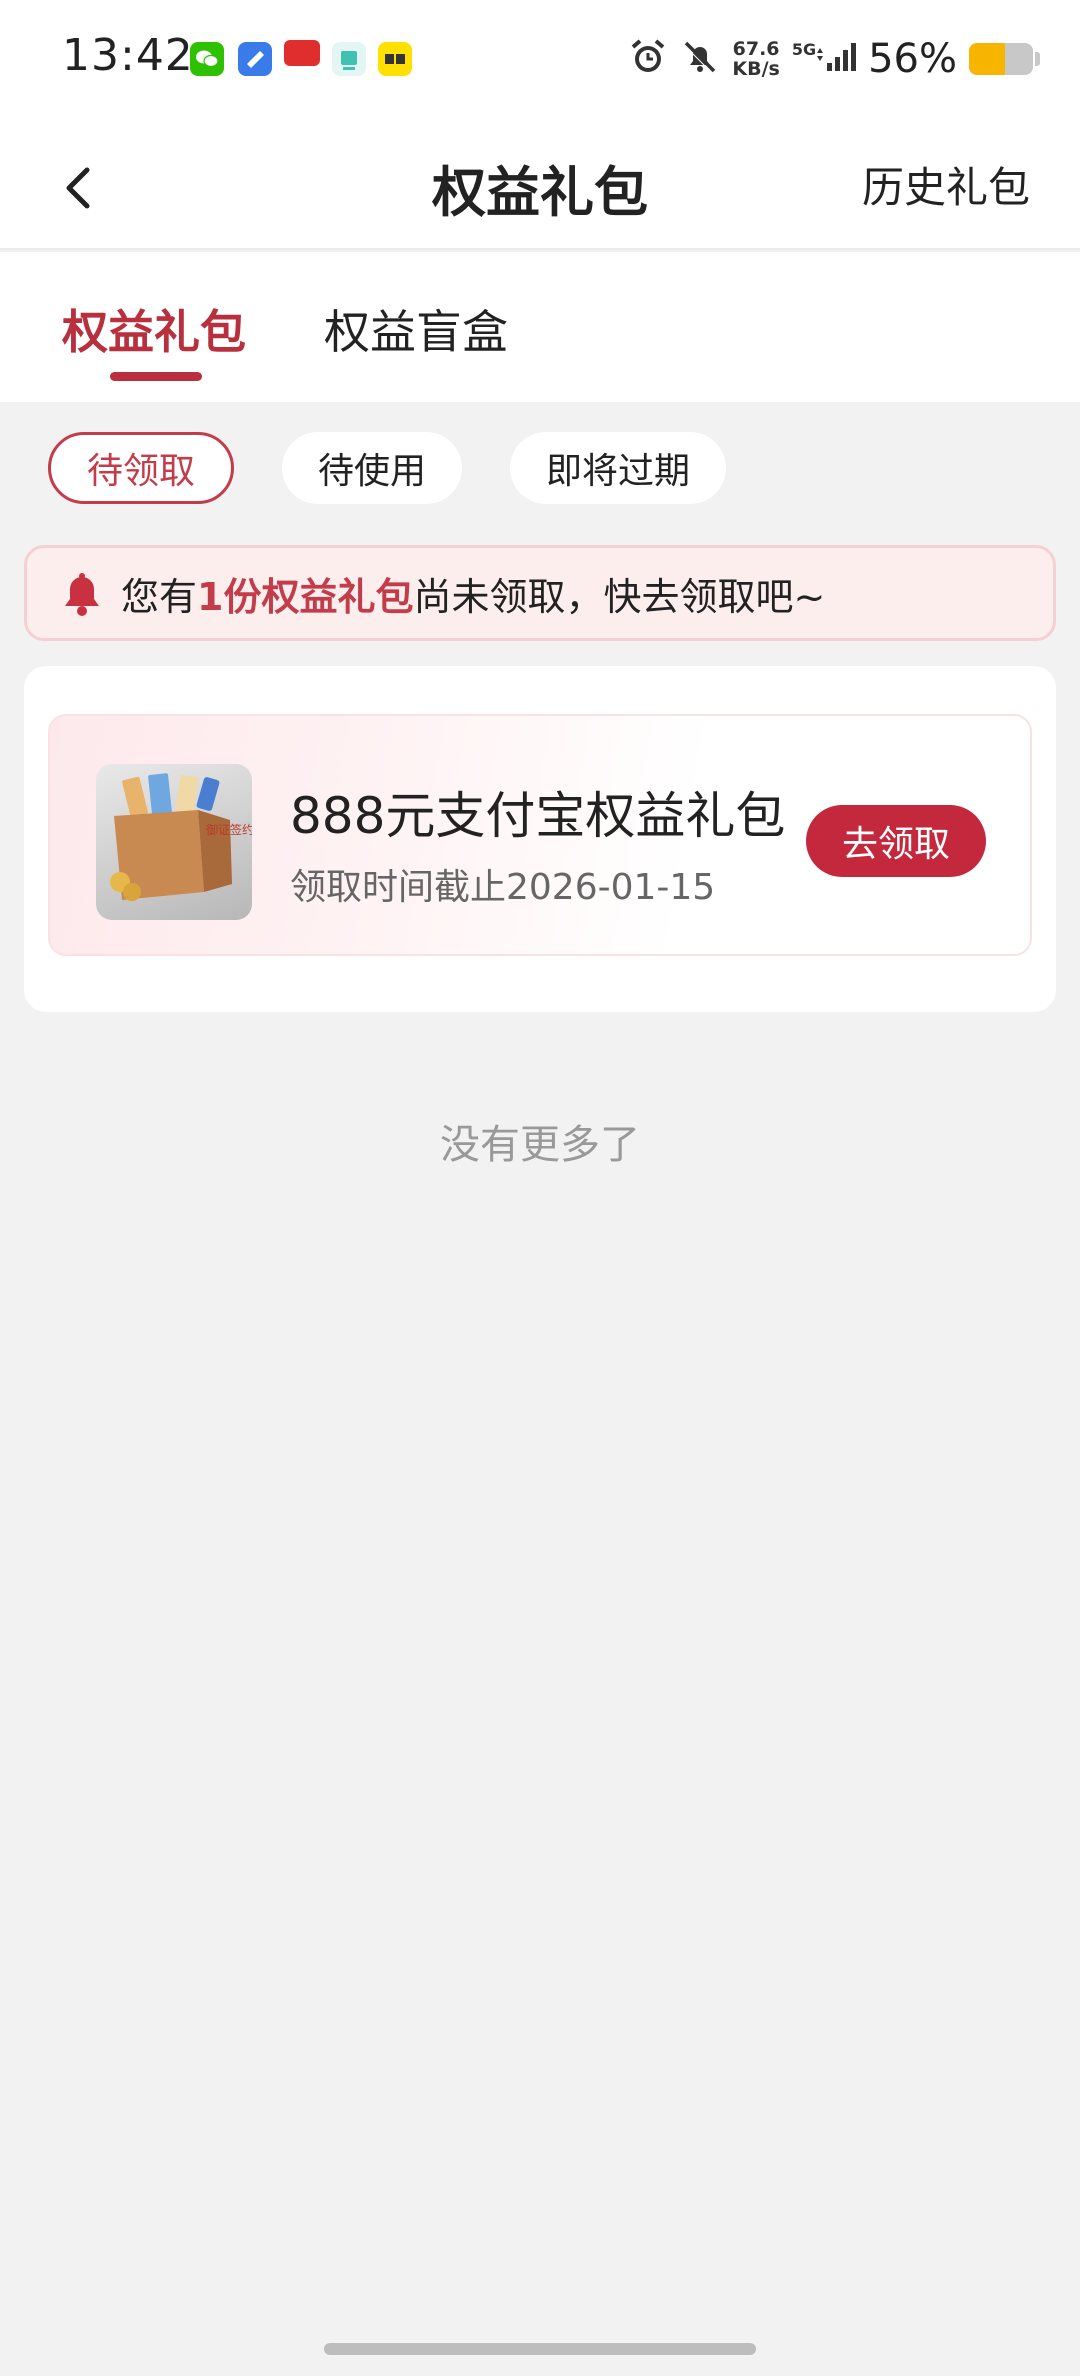  I want to click on gift-item: 御证签约 888元支付宝权益礼包 领取时间截止2026-01-15 去领取, so click(540, 835).